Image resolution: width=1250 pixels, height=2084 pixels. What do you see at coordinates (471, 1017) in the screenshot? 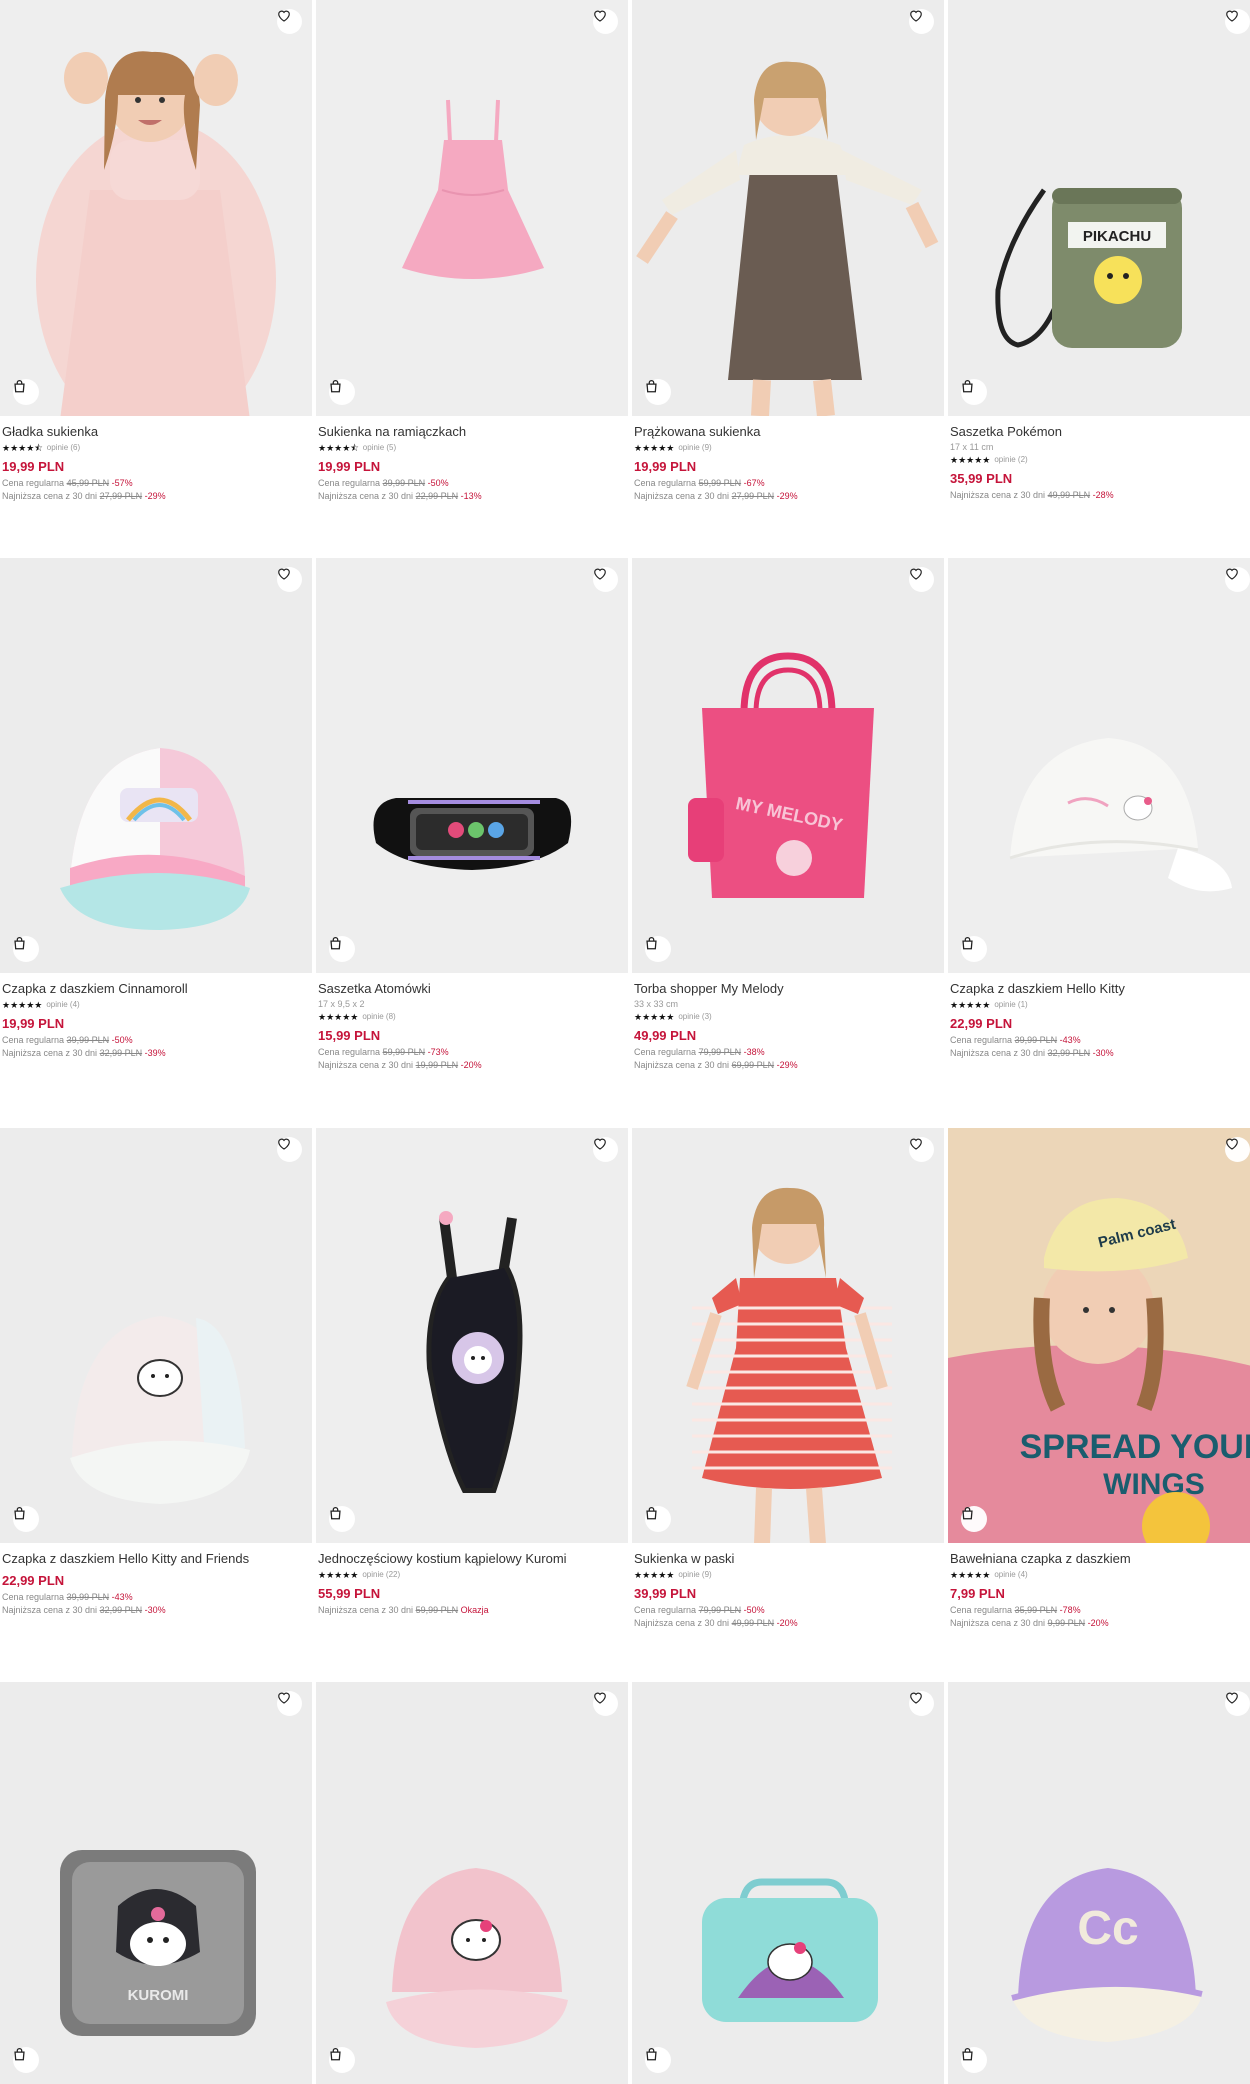
I see `rating: ★★★★★ opinie (8)` at bounding box center [471, 1017].